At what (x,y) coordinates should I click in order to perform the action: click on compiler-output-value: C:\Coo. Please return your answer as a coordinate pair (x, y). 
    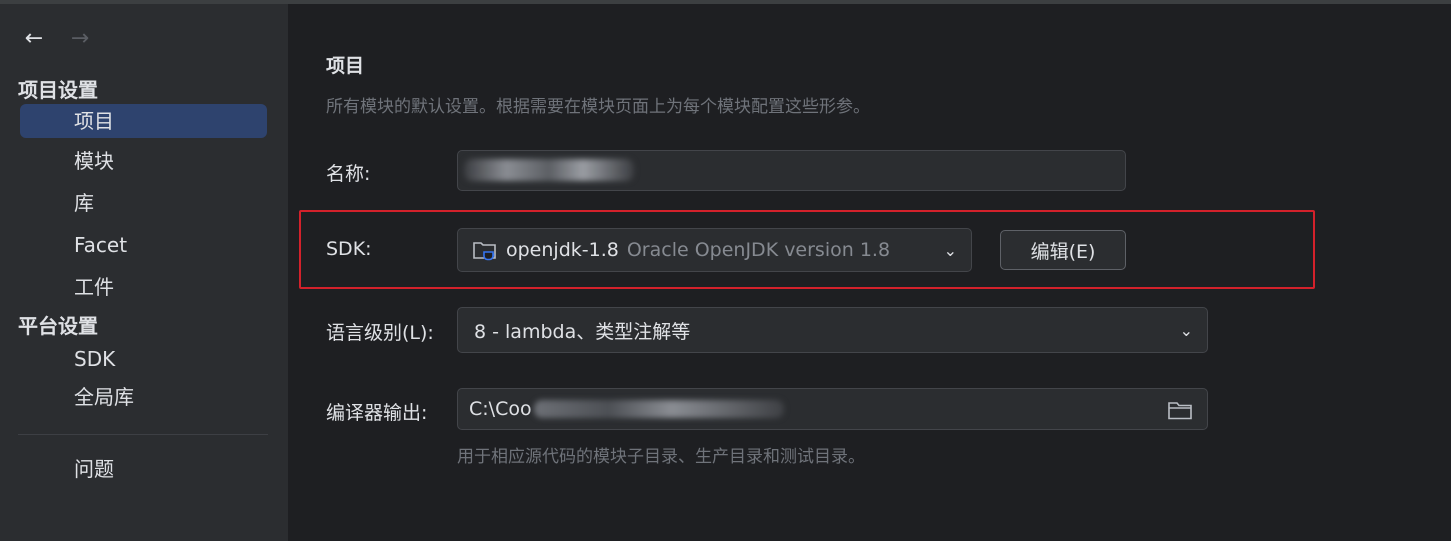
    Looking at the image, I should click on (500, 409).